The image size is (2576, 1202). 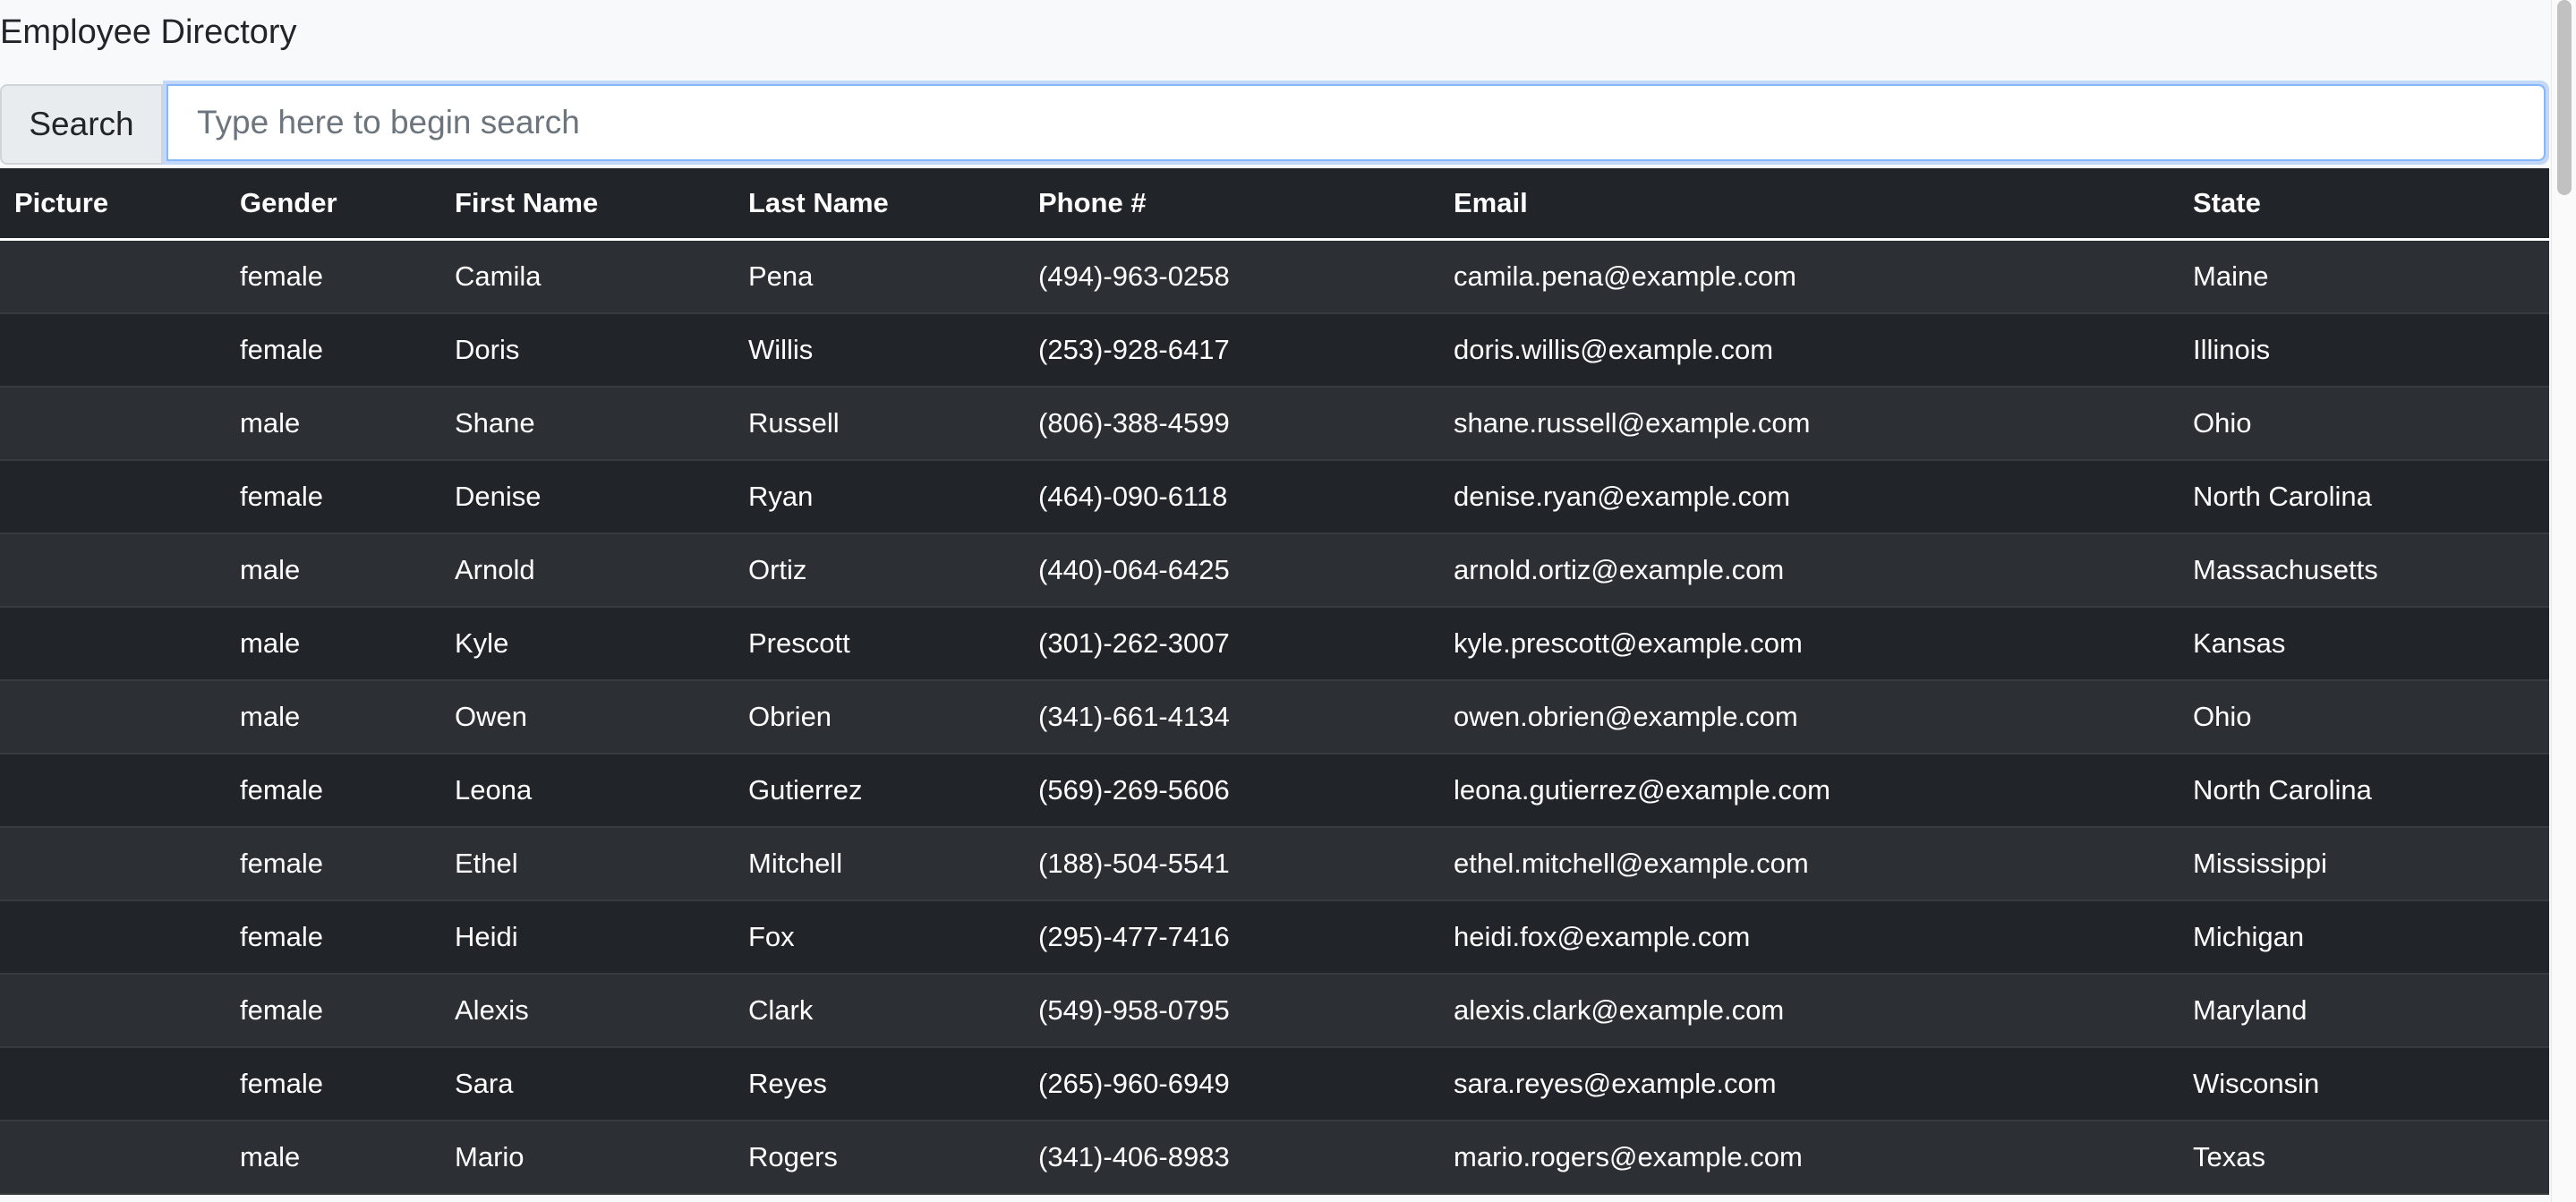 I want to click on email-cell: alexis.clark@example.com, so click(x=1809, y=1011).